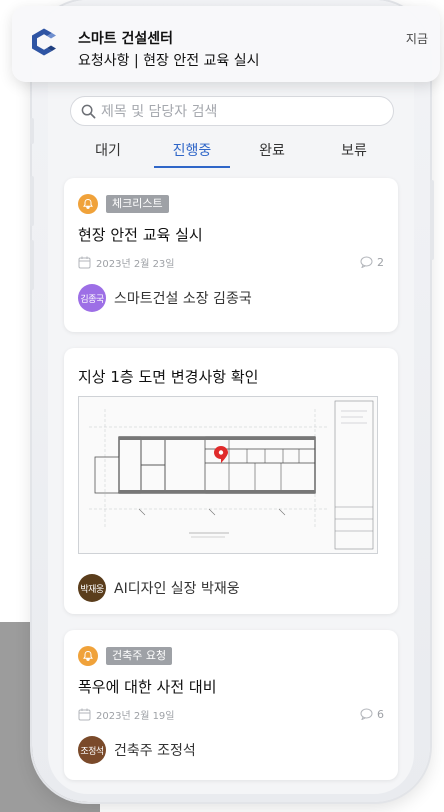 This screenshot has height=812, width=444. Describe the element at coordinates (168, 377) in the screenshot. I see `task-title: 지상 1층 도면 변경사항 확인` at that location.